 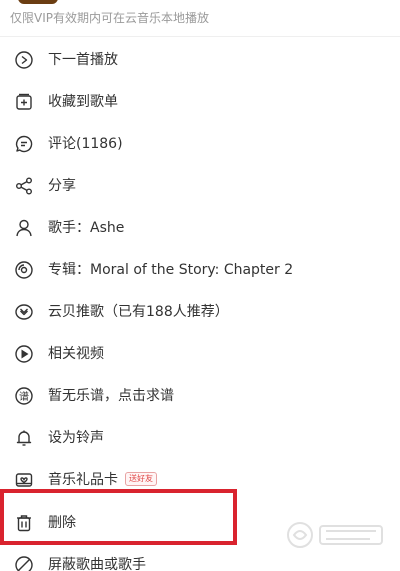 I want to click on svg-text: 谱, so click(x=24, y=396).